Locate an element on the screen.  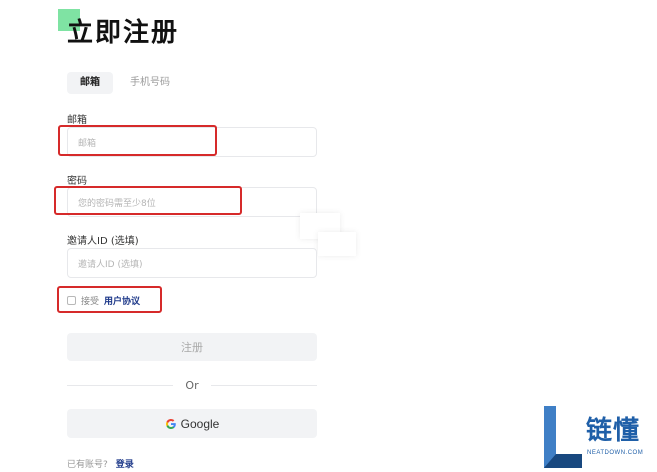
agreement-row: 接受 用户协议 is located at coordinates (103, 300).